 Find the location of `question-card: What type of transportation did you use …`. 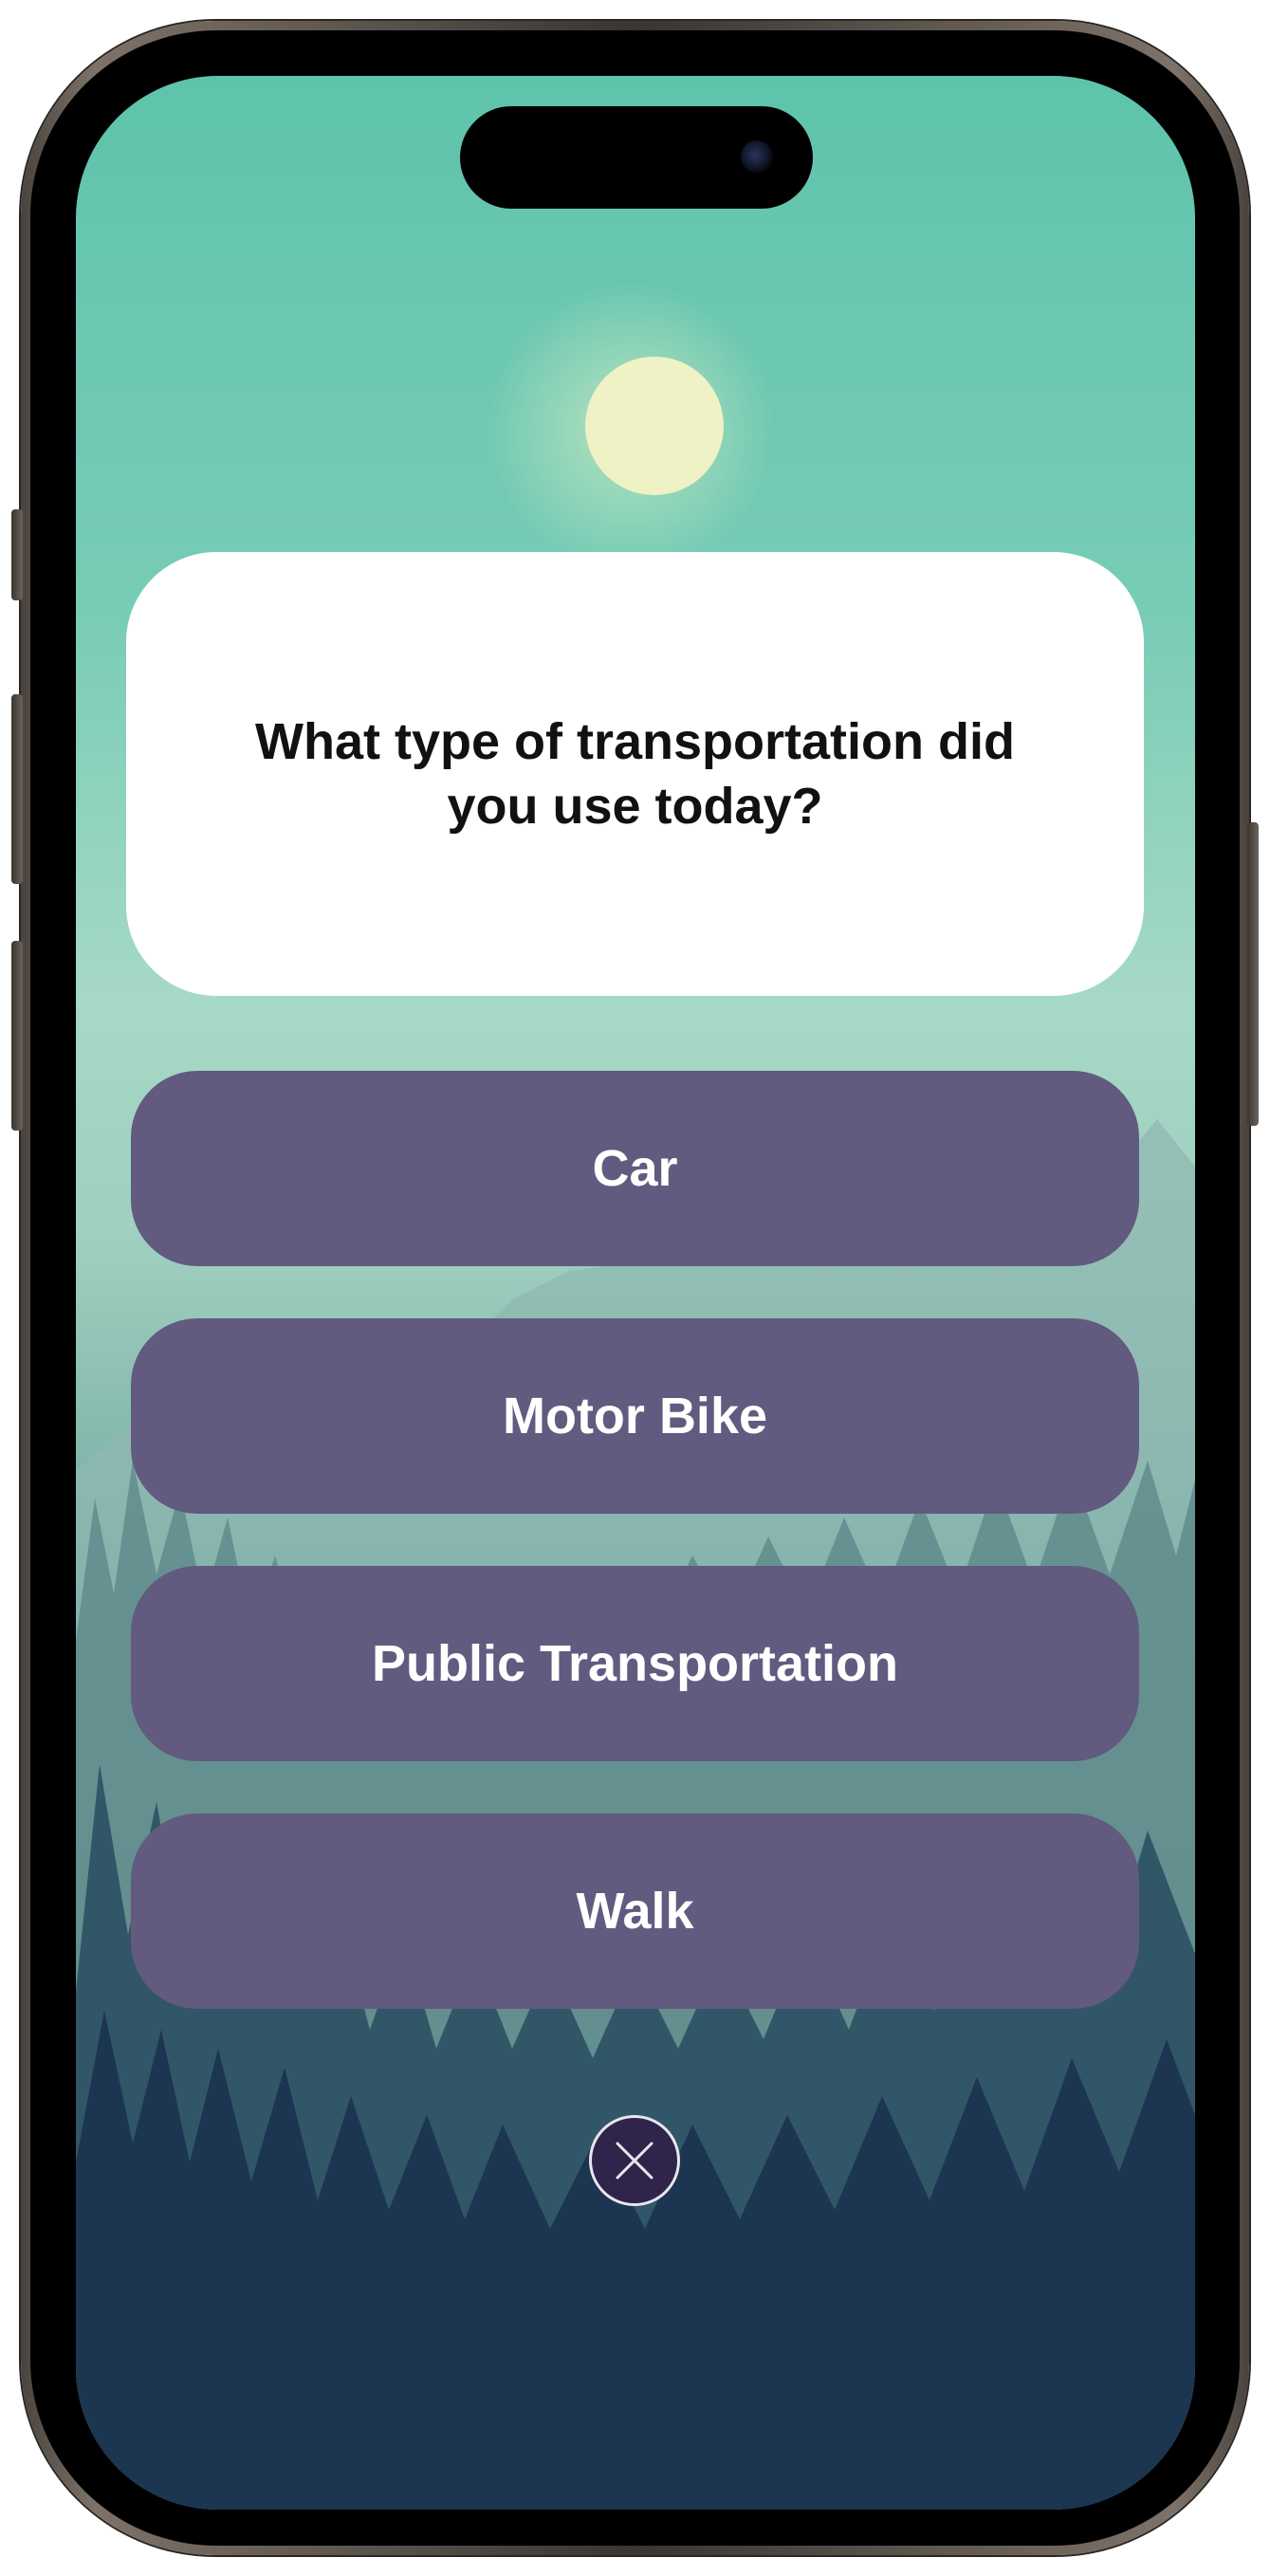

question-card: What type of transportation did you use … is located at coordinates (635, 774).